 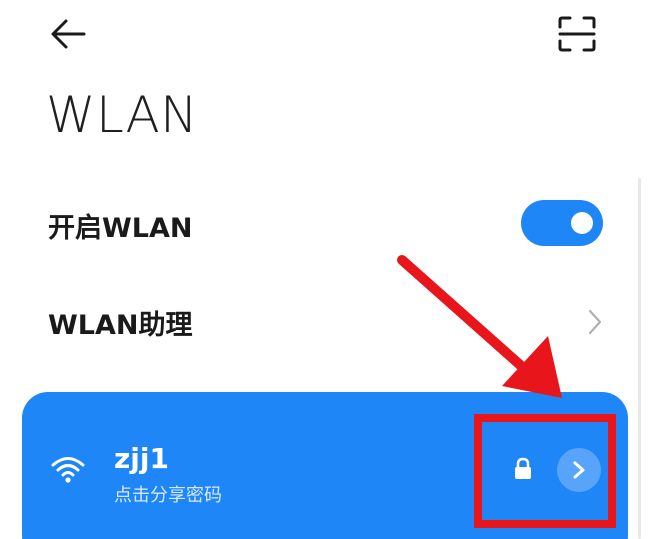 I want to click on scan-button, so click(x=577, y=34).